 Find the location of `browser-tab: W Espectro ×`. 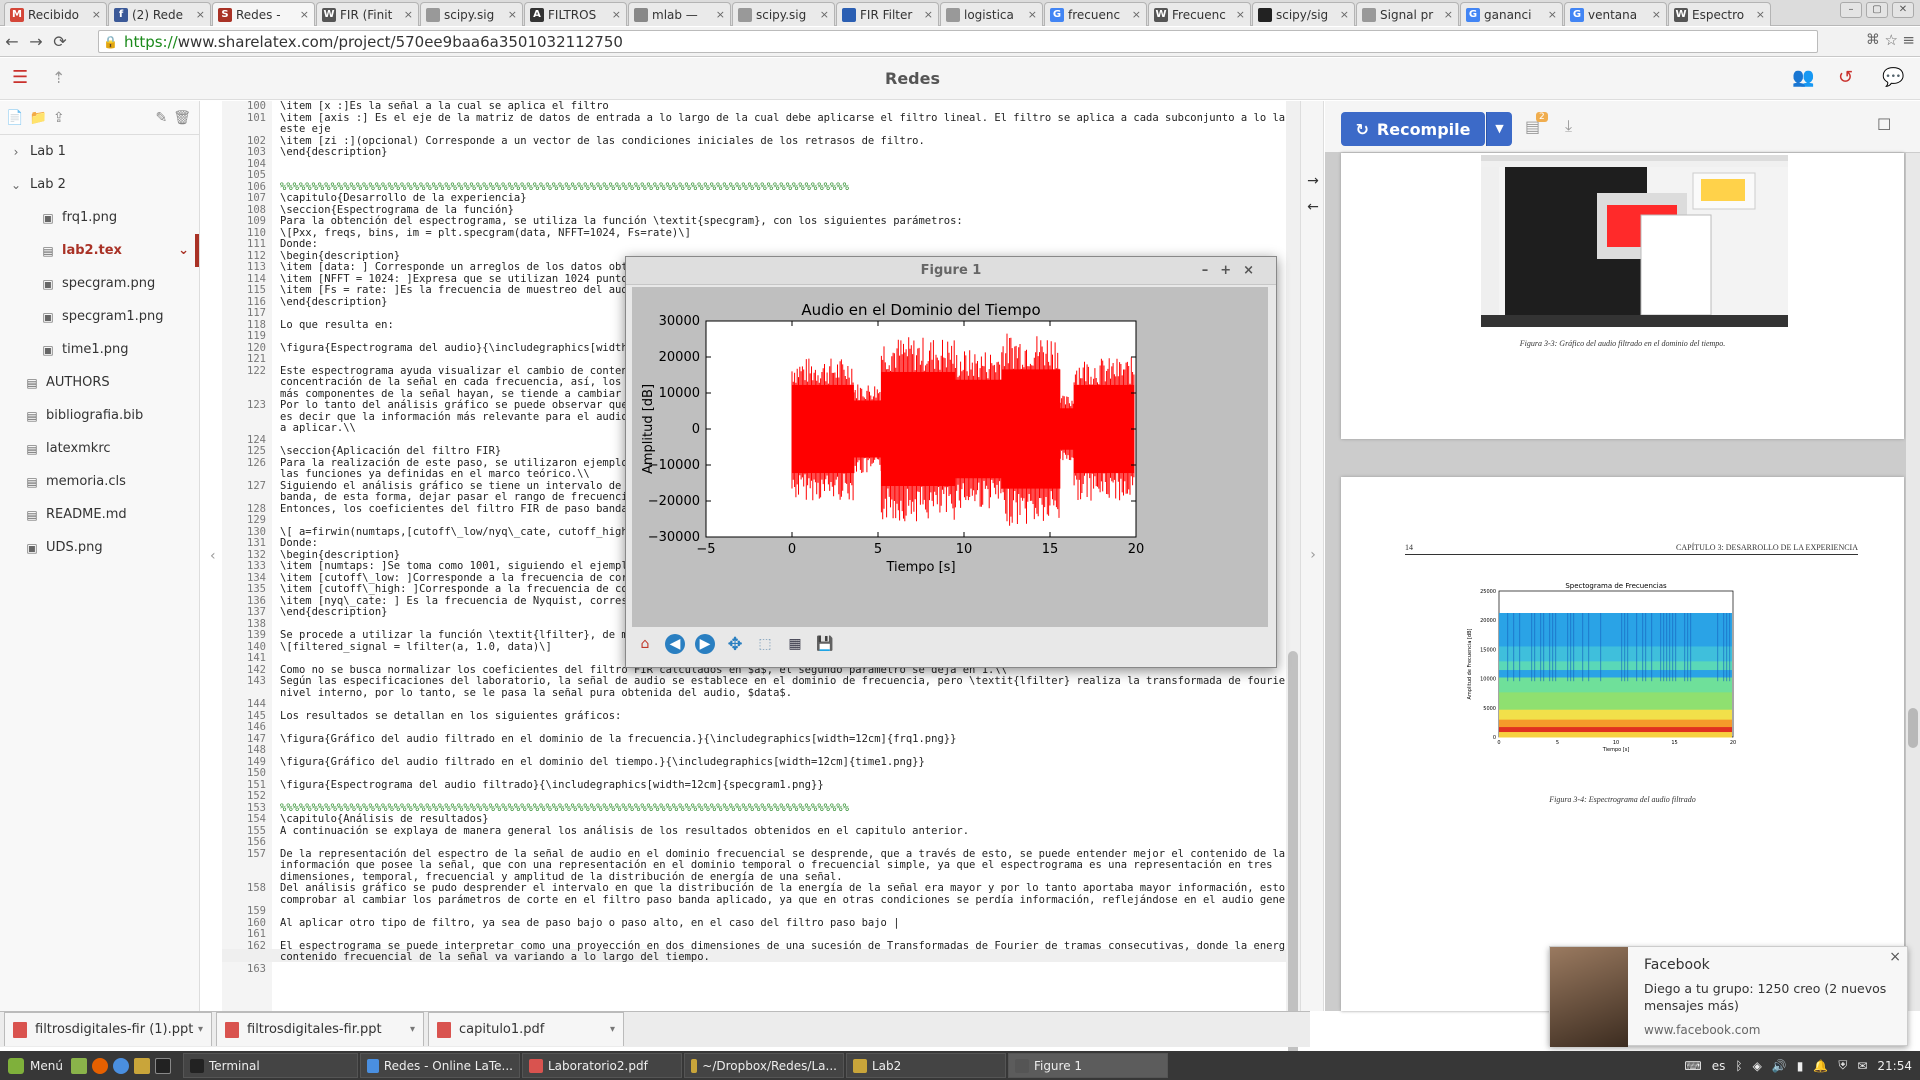

browser-tab: W Espectro × is located at coordinates (1719, 14).